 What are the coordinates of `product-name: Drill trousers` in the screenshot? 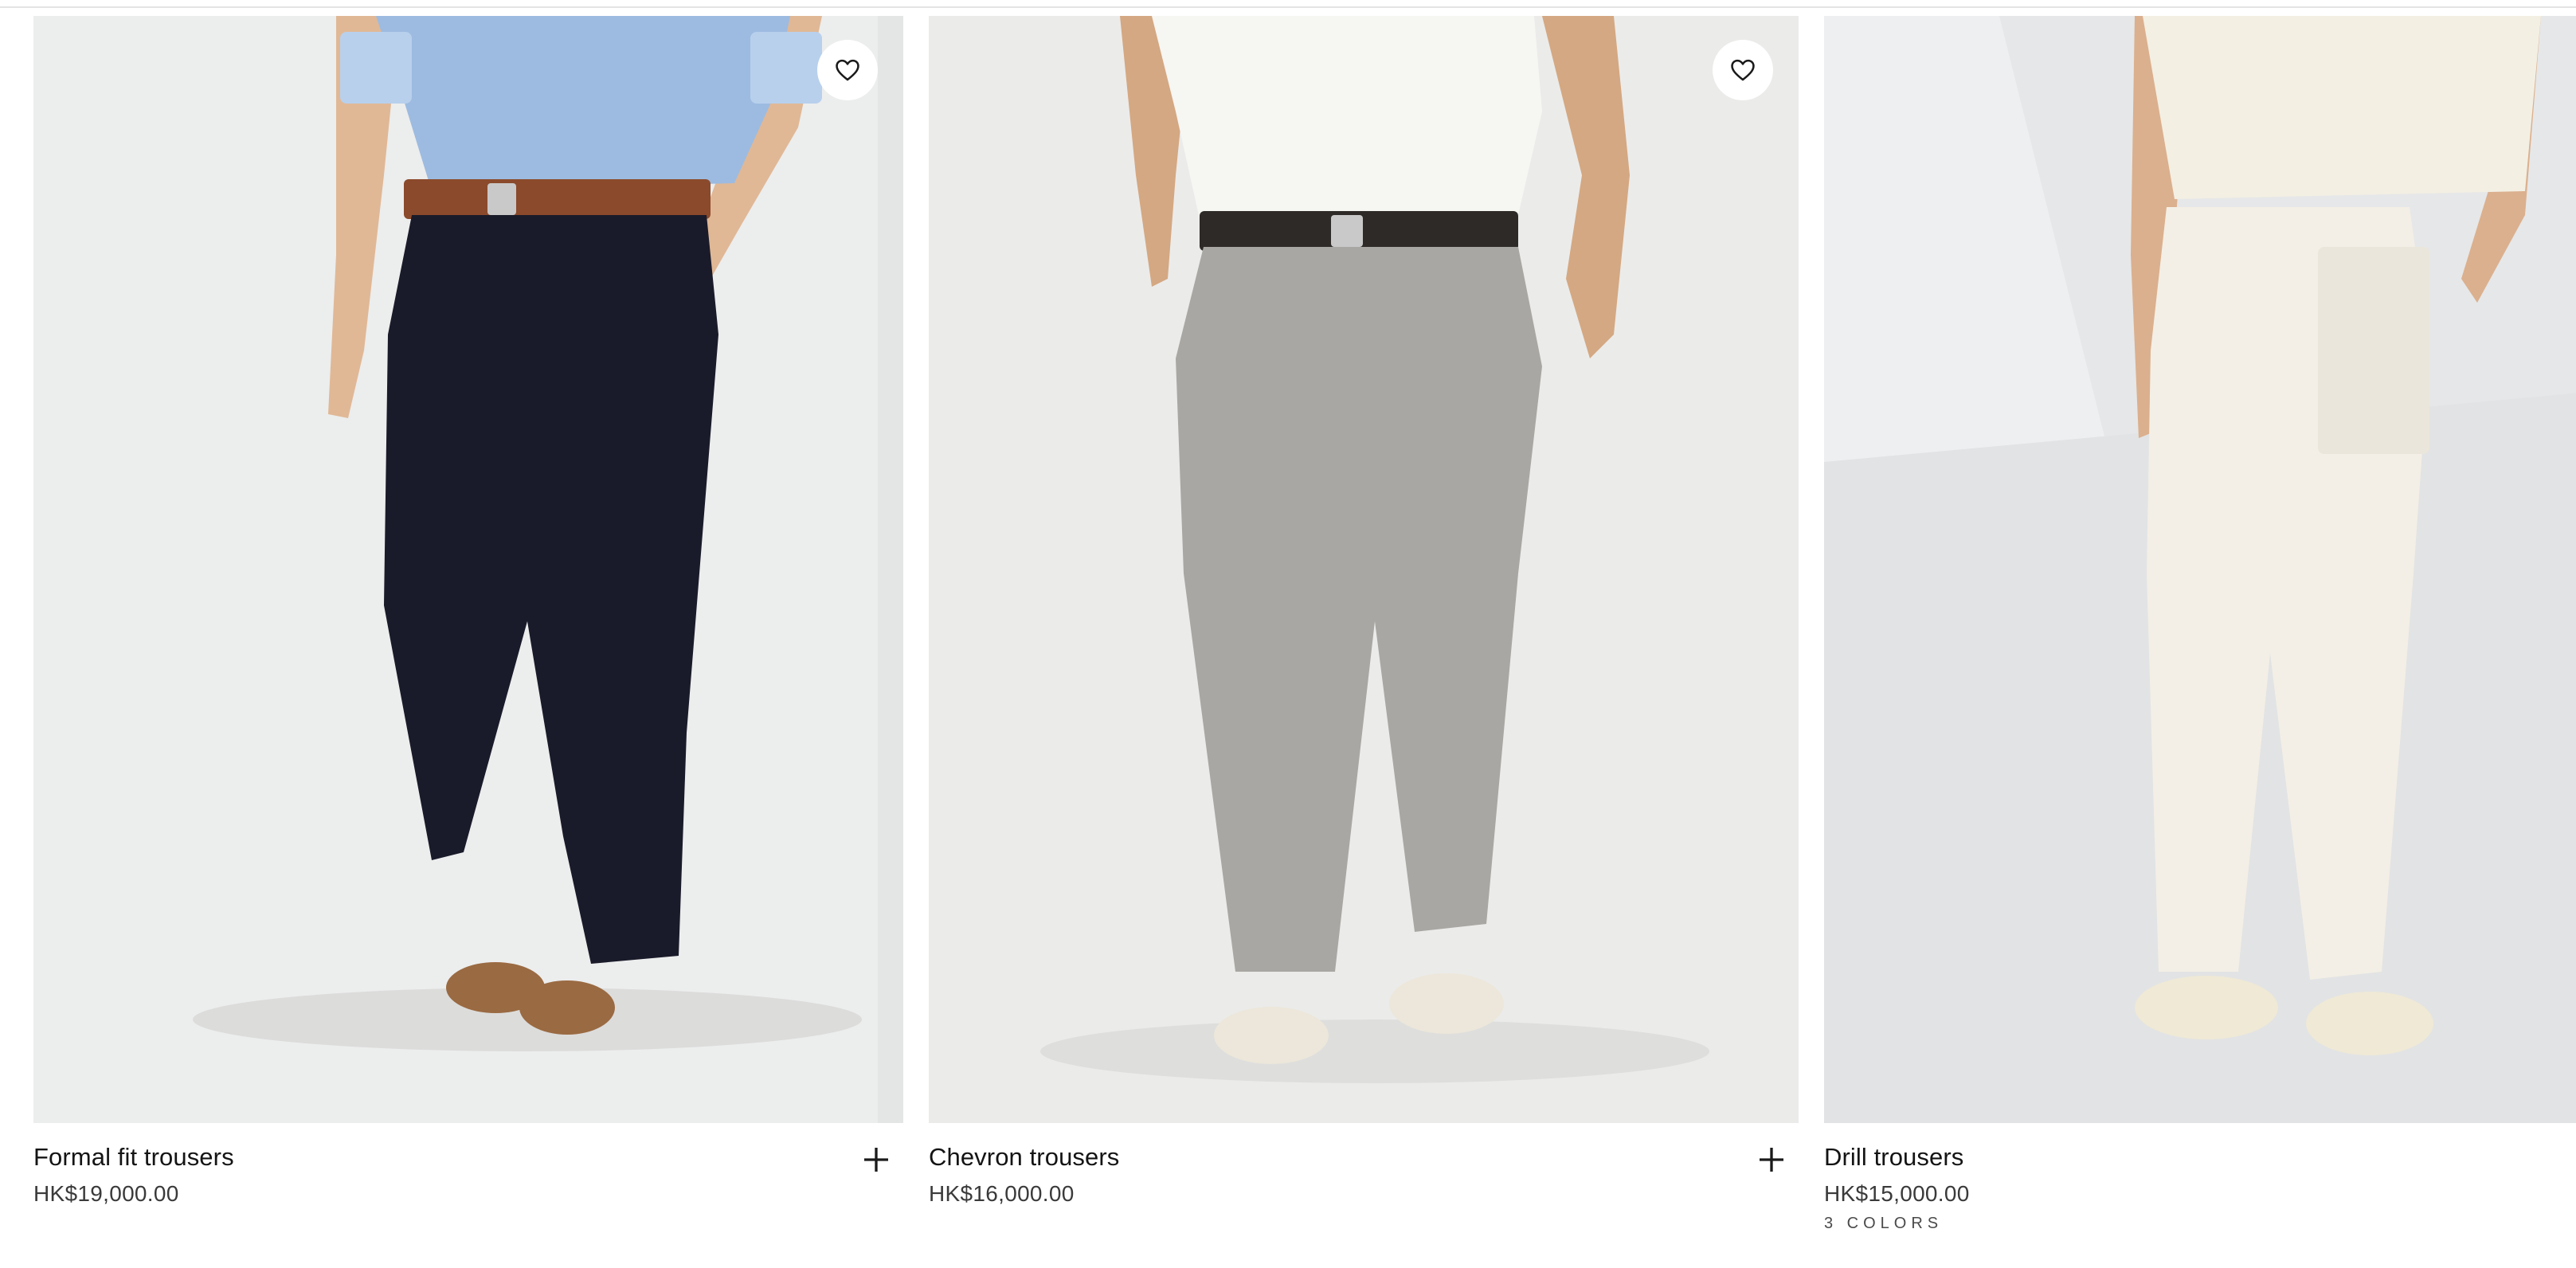 It's located at (2200, 1157).